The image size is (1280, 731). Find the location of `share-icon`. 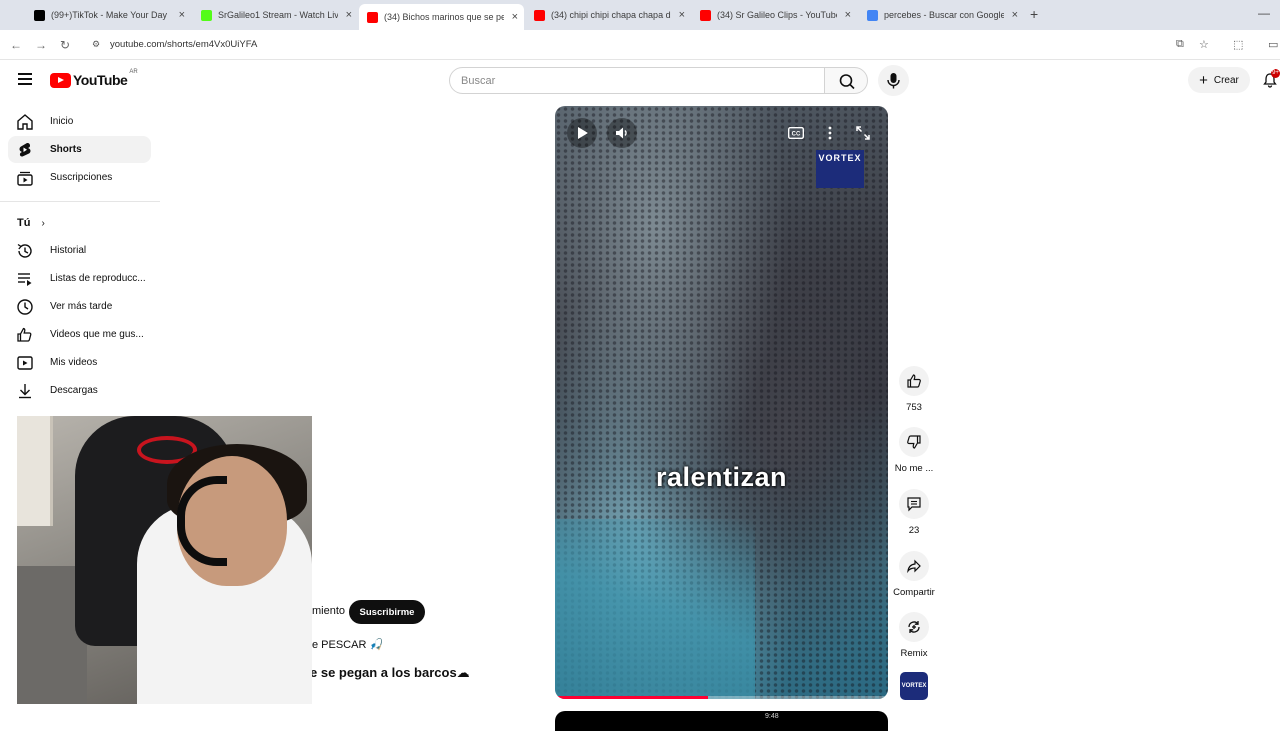

share-icon is located at coordinates (914, 566).